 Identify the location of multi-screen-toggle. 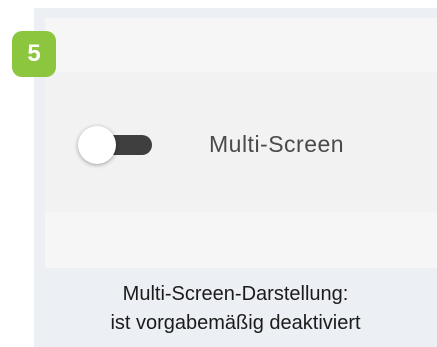
(115, 145).